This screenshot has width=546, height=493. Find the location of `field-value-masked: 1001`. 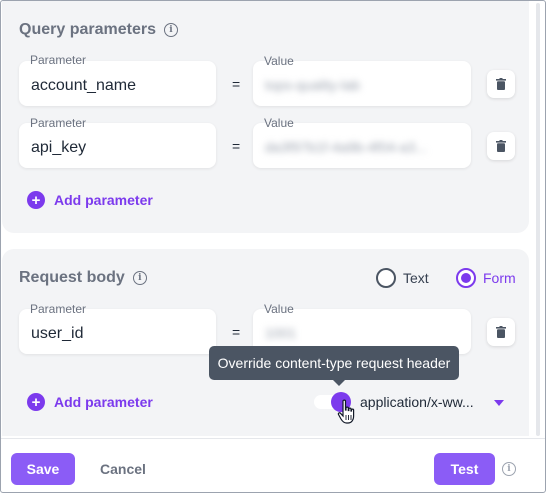

field-value-masked: 1001 is located at coordinates (281, 333).